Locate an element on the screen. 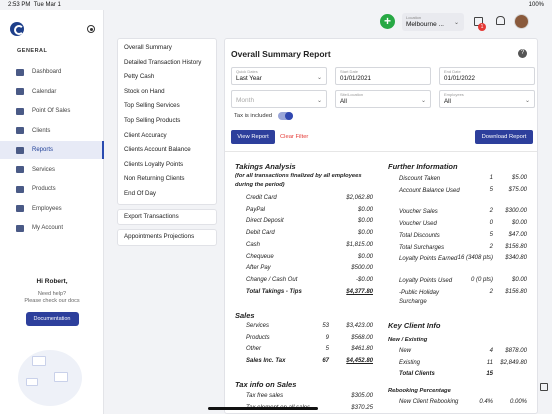 Image resolution: width=552 pixels, height=414 pixels. row-amount: $0.00 is located at coordinates (365, 221).